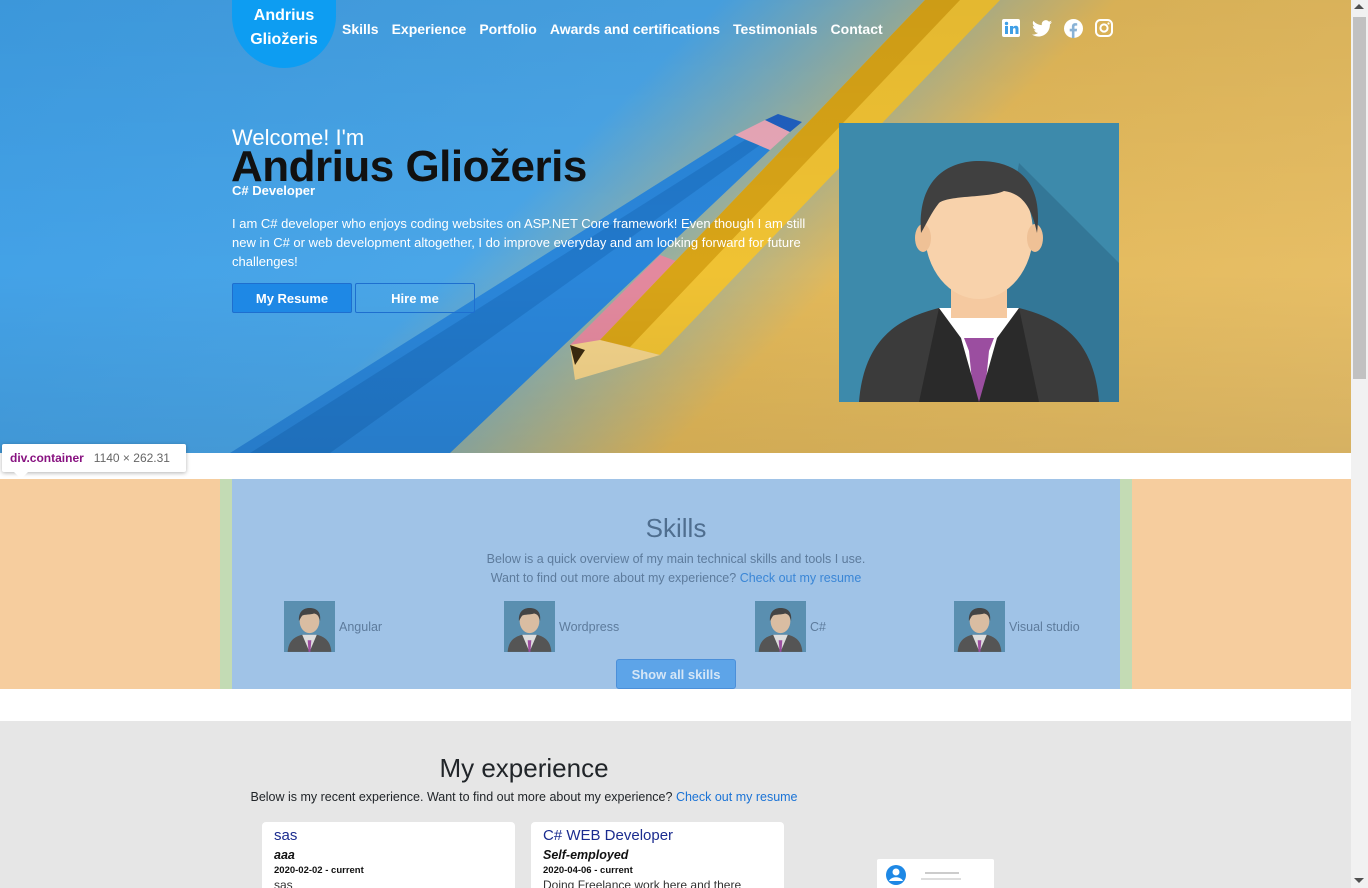  I want to click on skill-item: Wordpress, so click(561, 626).